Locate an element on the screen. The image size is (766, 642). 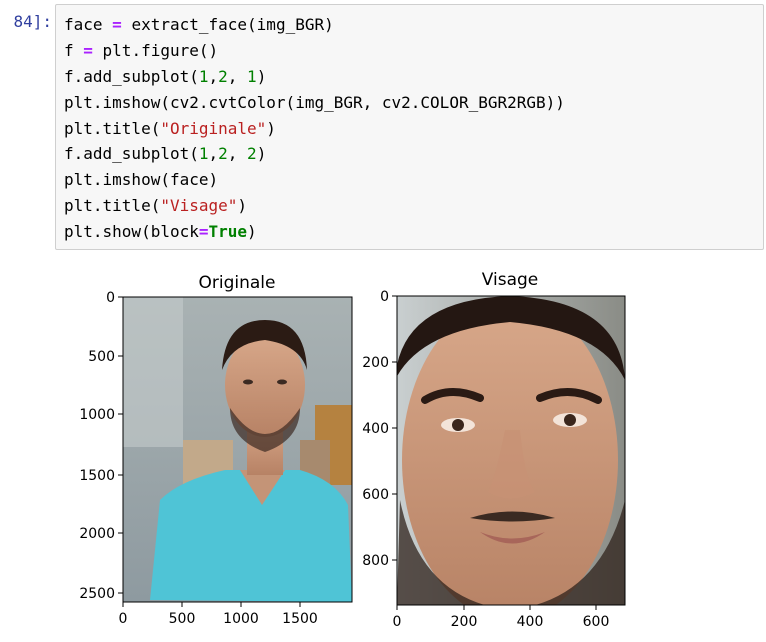
code-line: plt.title("Visage") is located at coordinates (413, 206).